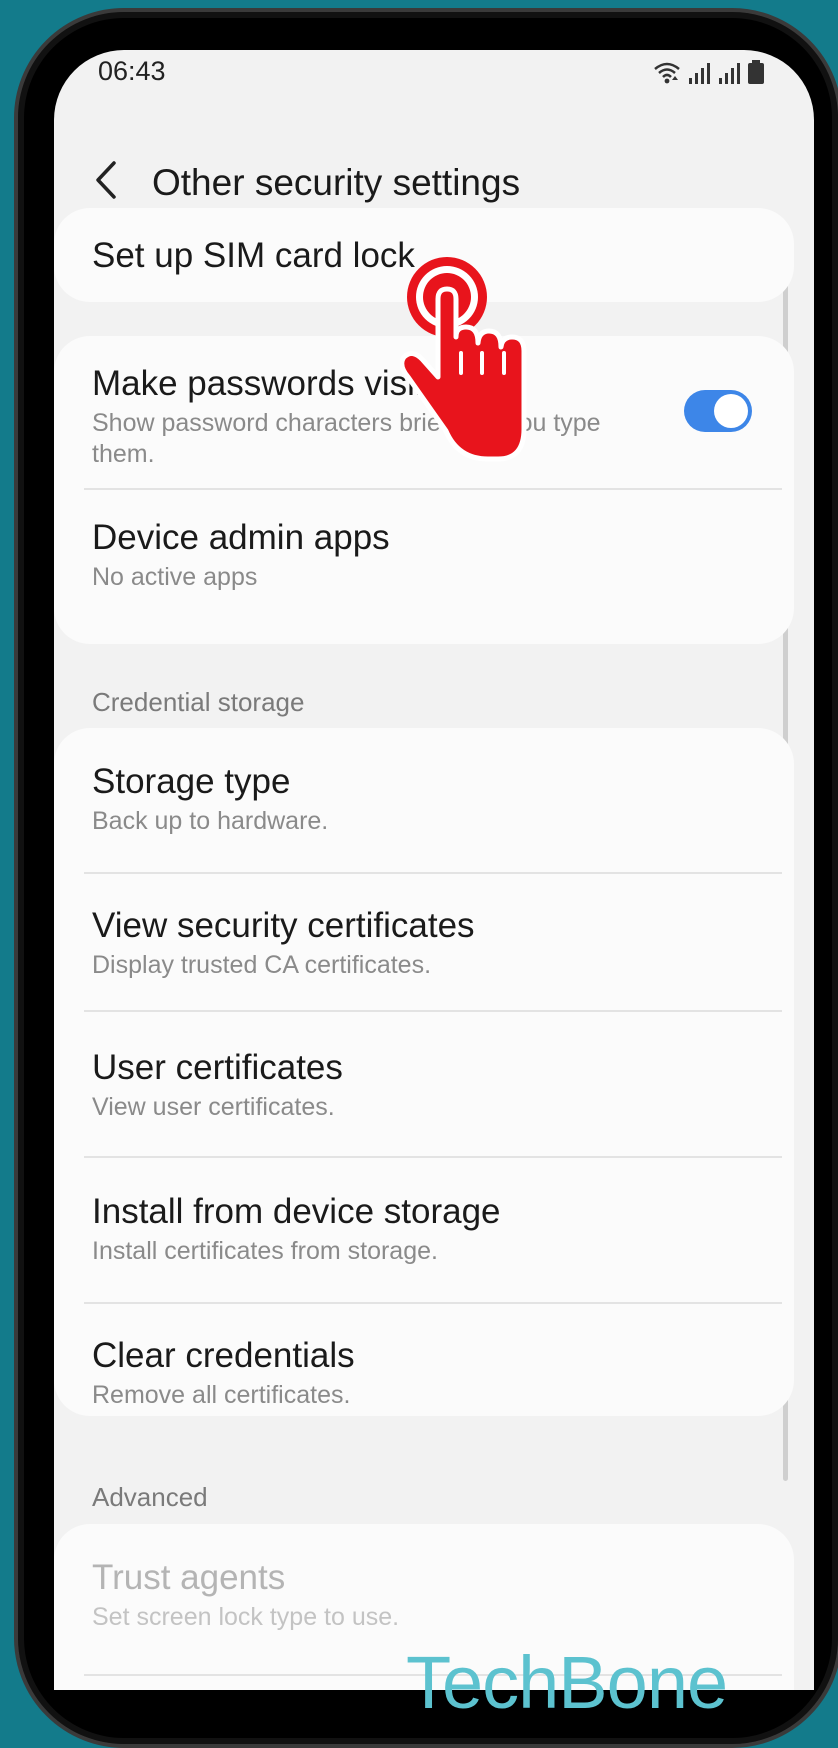 This screenshot has width=838, height=1748. Describe the element at coordinates (731, 411) in the screenshot. I see `toggle-knob` at that location.